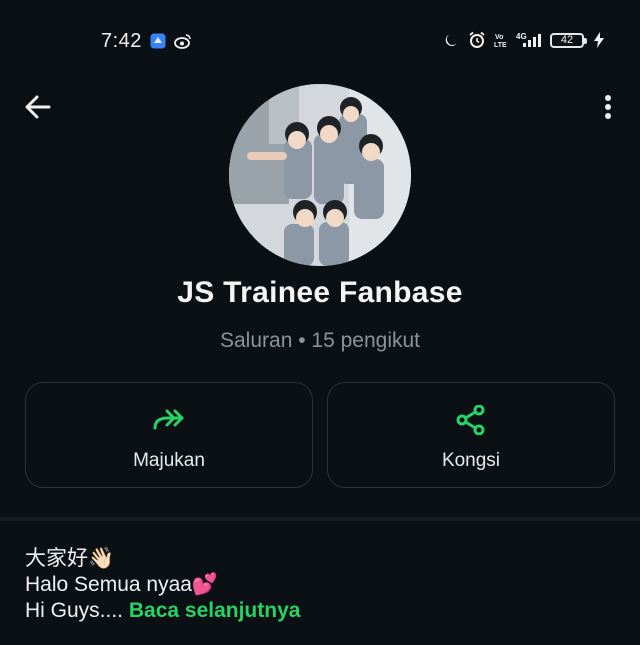  Describe the element at coordinates (70, 558) in the screenshot. I see `description-line-1: 大家好👋🏻` at that location.